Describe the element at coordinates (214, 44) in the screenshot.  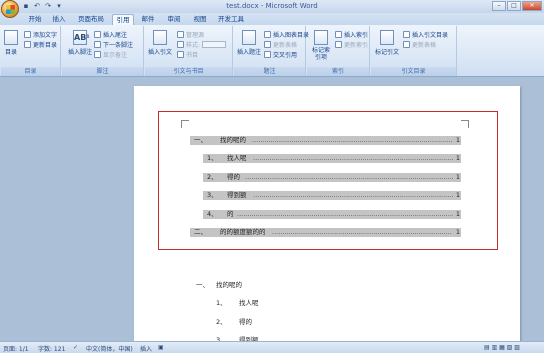
I see `style-dropdown` at that location.